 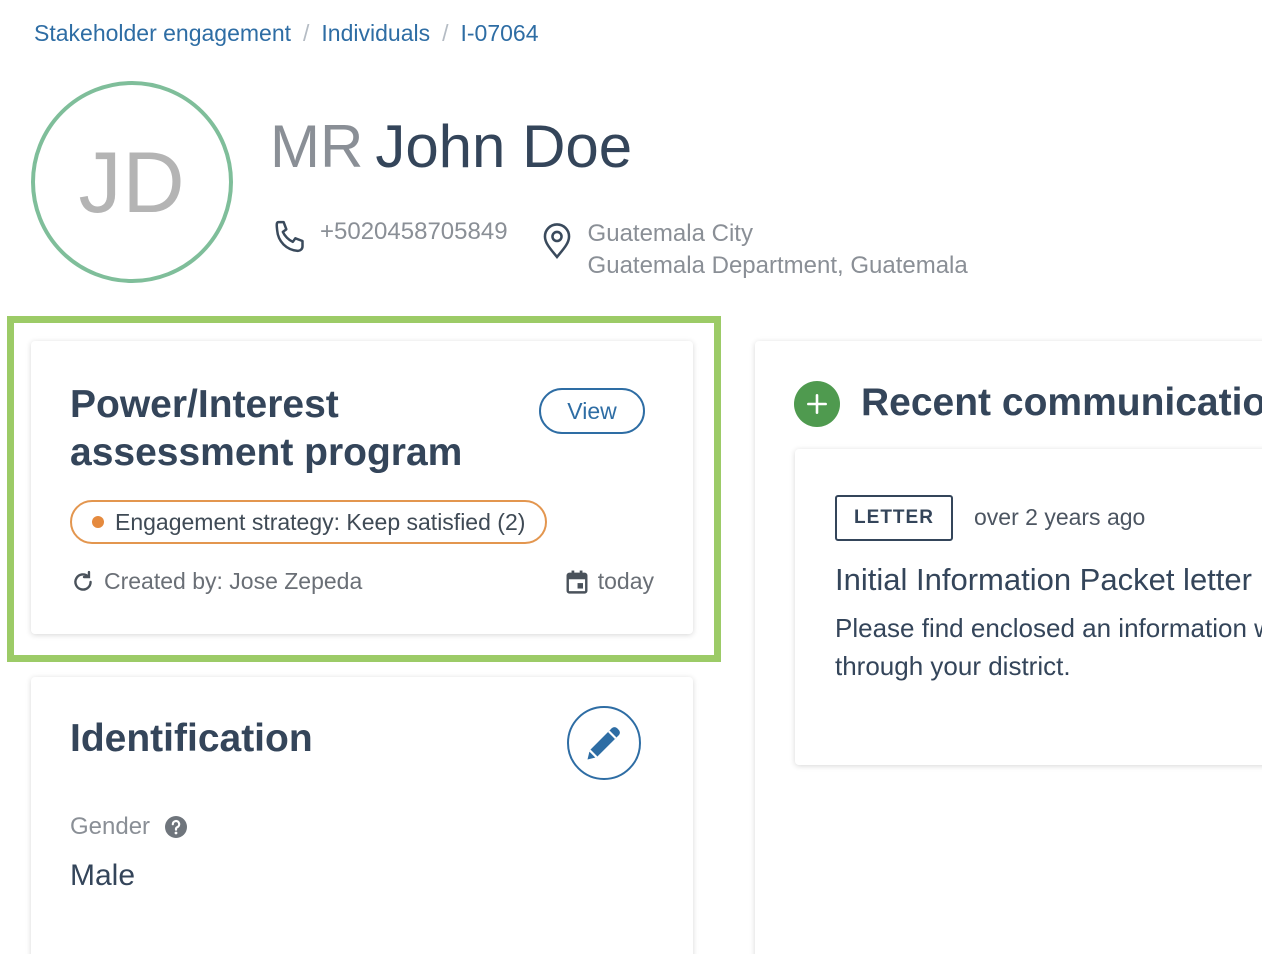 I want to click on communication-subject: Initial Information Packet letter, so click(x=1043, y=579).